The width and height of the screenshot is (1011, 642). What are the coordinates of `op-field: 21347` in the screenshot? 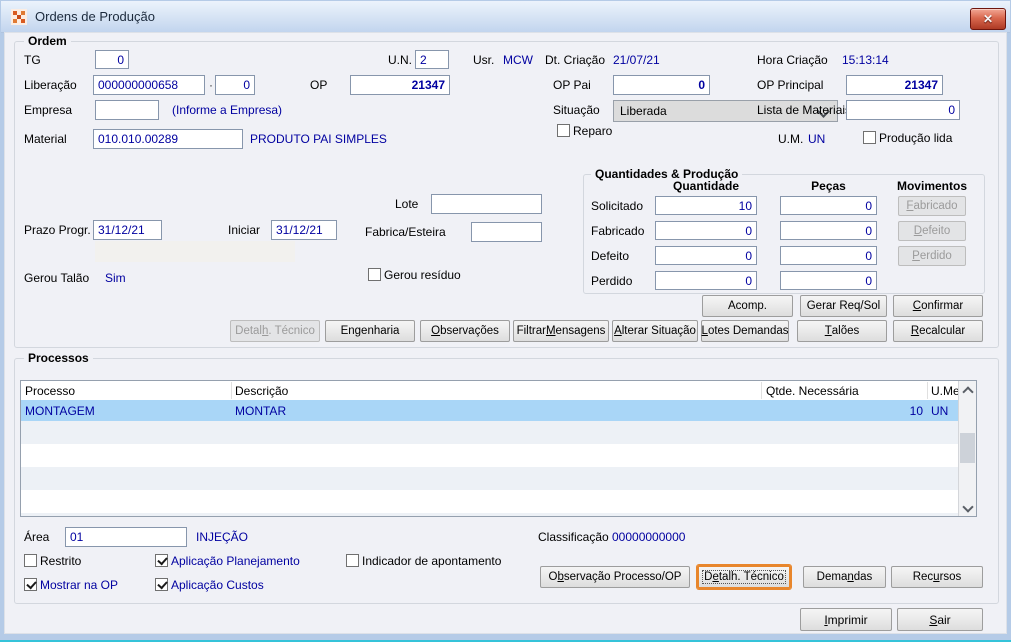 It's located at (400, 85).